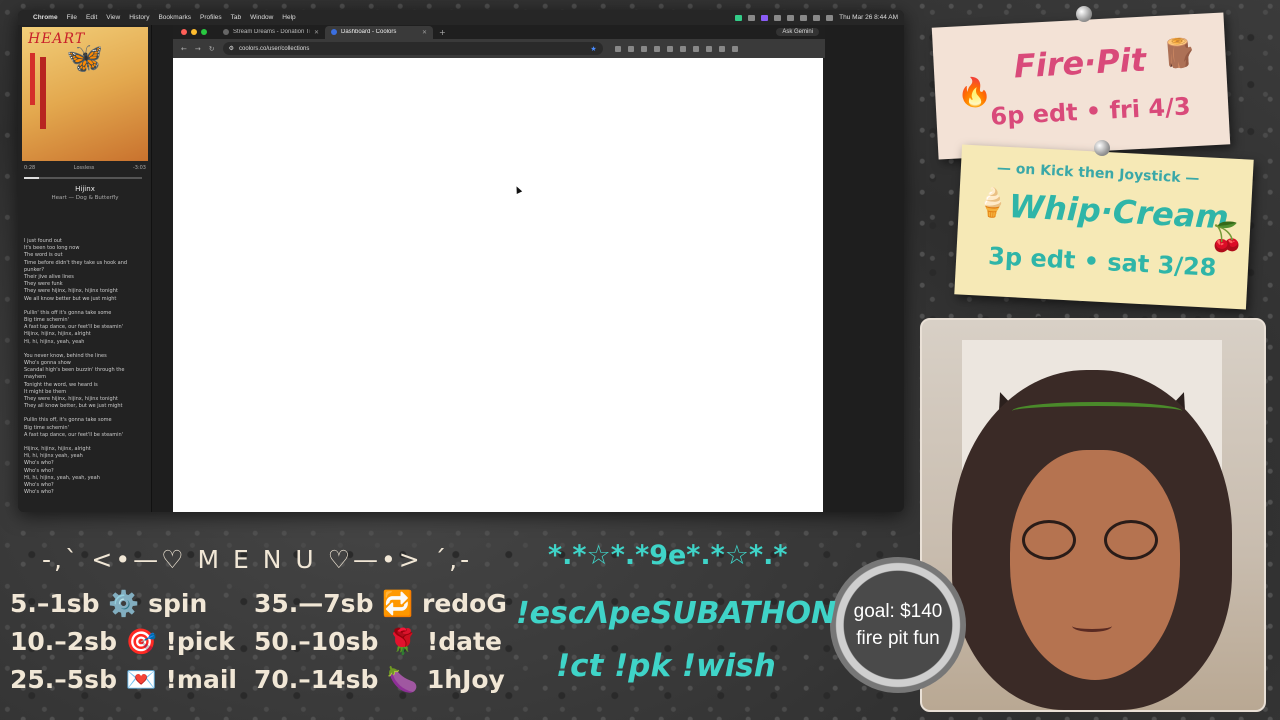  I want to click on playback-times: 0:28 Lossless -3:03, so click(85, 168).